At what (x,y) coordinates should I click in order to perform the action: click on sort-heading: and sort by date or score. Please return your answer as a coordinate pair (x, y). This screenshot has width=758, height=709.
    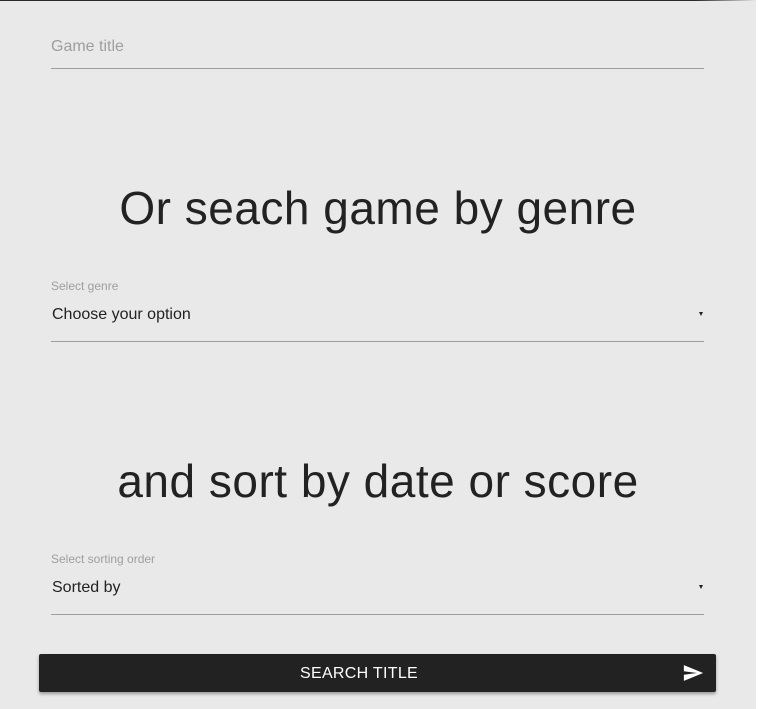
    Looking at the image, I should click on (378, 481).